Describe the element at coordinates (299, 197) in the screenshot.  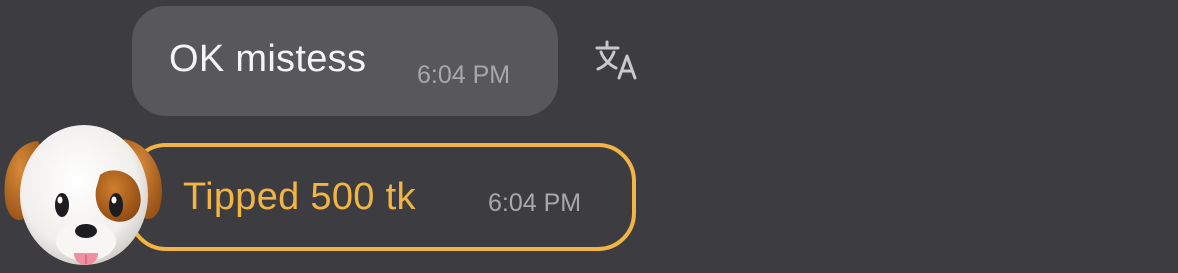
I see `tip-text: Tipped 500 tk` at that location.